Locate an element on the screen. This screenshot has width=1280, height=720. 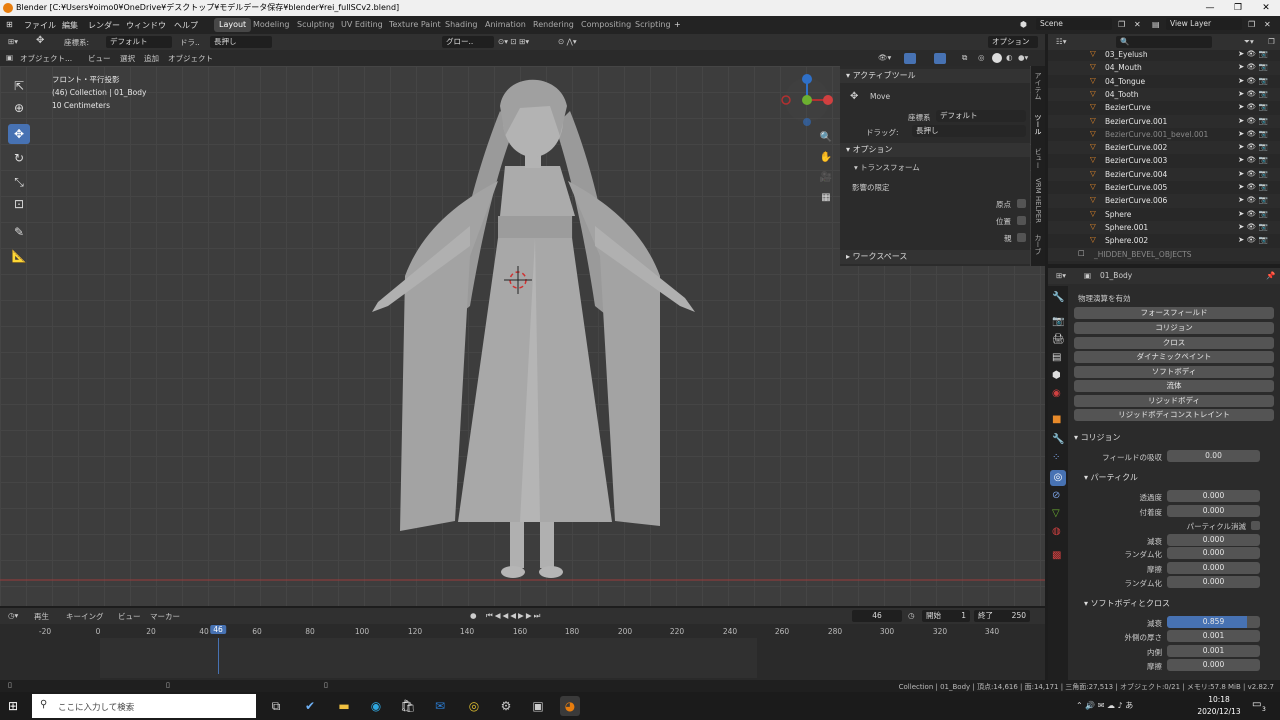
soft-body-button: ソフトボディ is located at coordinates (1174, 372).